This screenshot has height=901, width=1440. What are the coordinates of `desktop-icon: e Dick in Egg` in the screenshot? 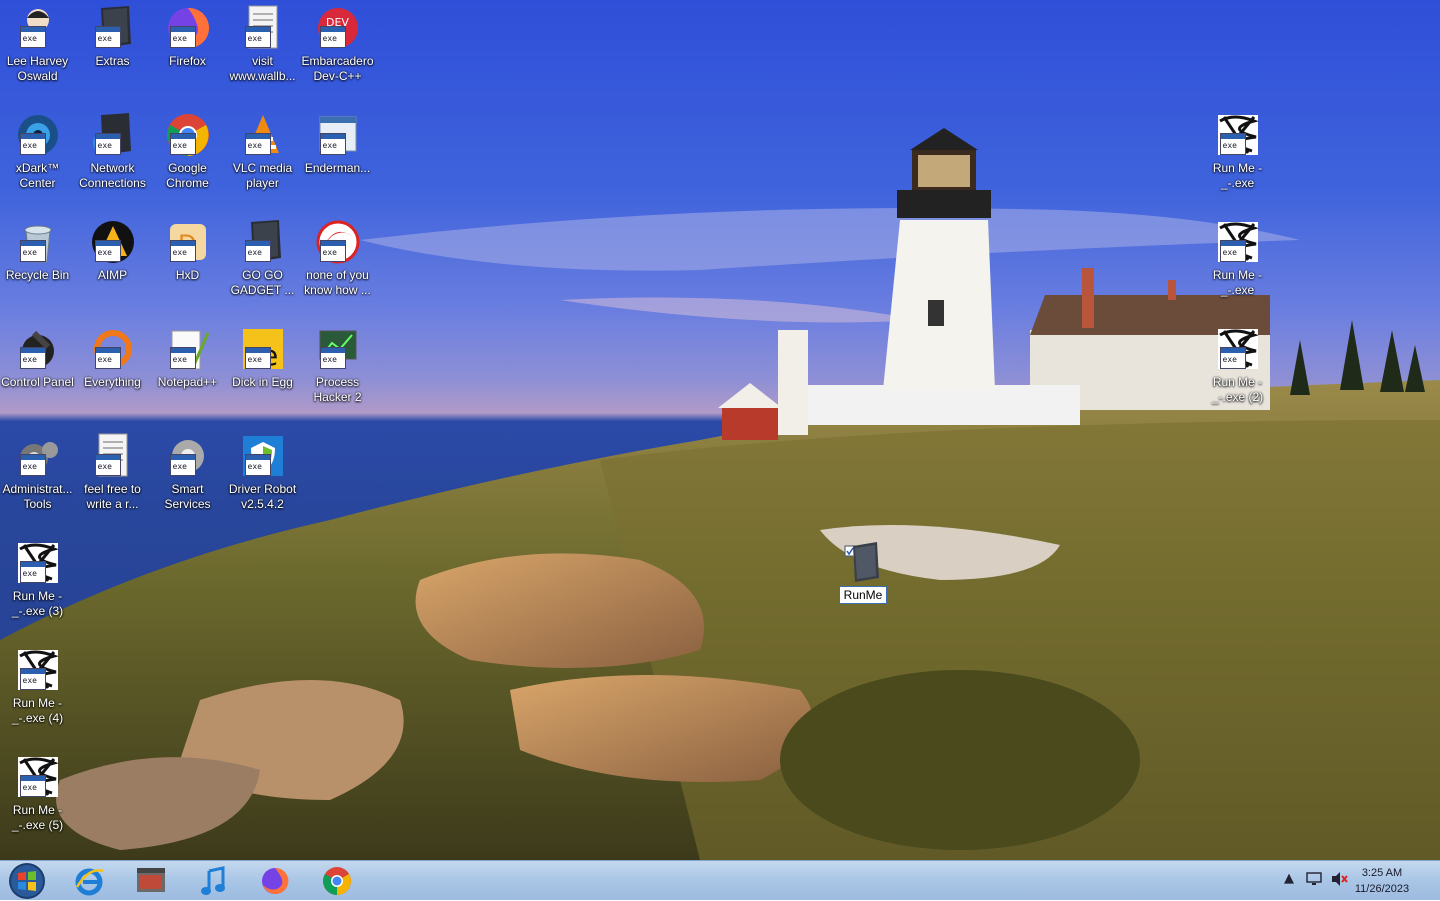 It's located at (262, 355).